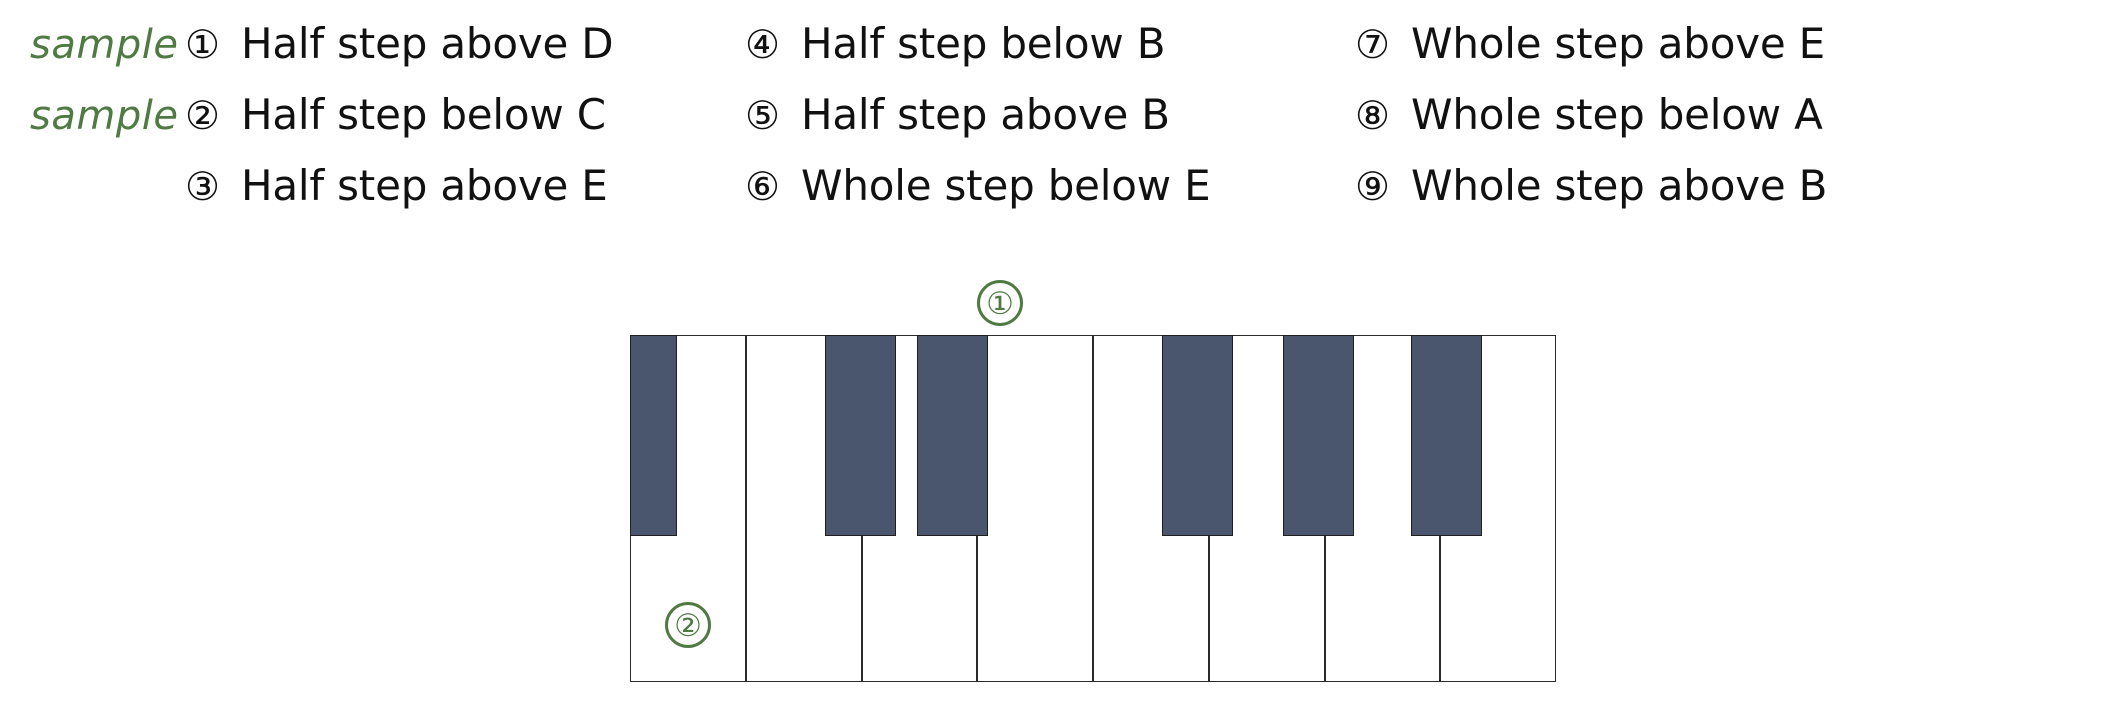  I want to click on question-text: Half step below C, so click(423, 114).